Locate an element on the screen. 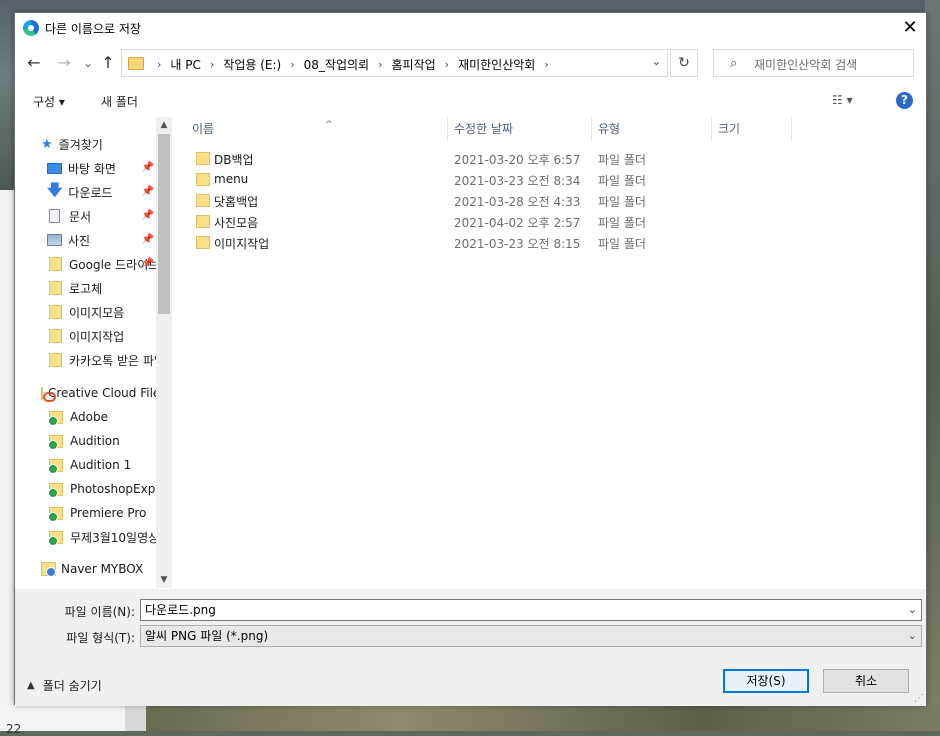 The height and width of the screenshot is (736, 940). command-bar: 구성 ▾ 새 폴더 ☷ ▾ is located at coordinates (470, 102).